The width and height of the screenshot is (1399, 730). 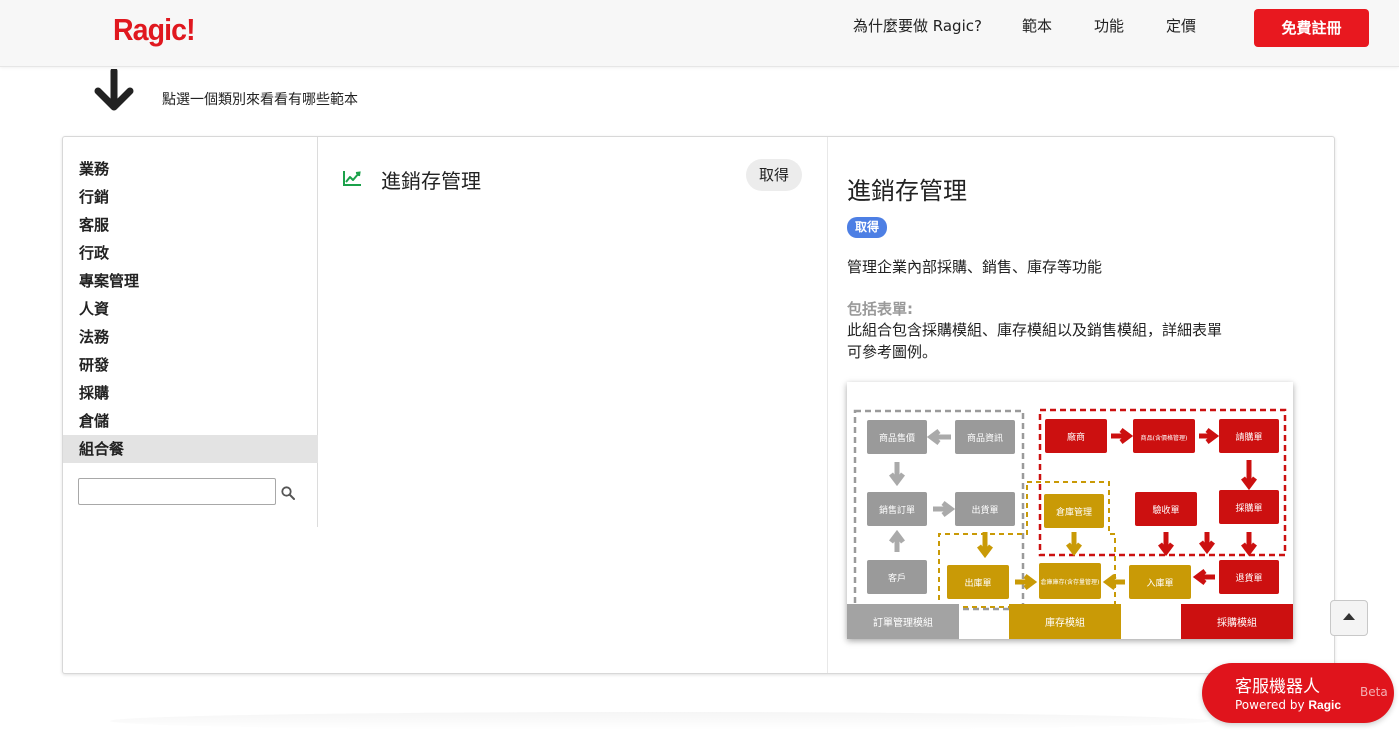 What do you see at coordinates (1248, 437) in the screenshot?
I see `diagram-box-requisition: 請購單` at bounding box center [1248, 437].